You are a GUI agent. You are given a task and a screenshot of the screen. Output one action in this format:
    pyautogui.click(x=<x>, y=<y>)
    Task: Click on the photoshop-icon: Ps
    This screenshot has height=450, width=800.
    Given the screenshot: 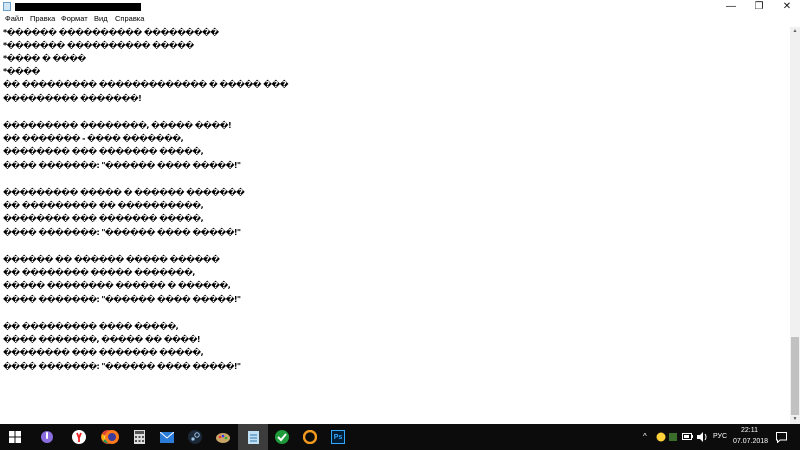 What is the action you would take?
    pyautogui.click(x=338, y=437)
    